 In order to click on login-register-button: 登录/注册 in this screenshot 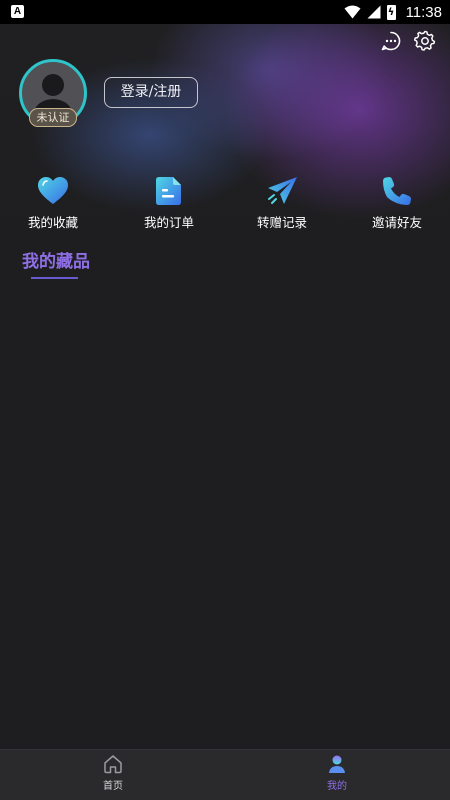, I will do `click(151, 92)`.